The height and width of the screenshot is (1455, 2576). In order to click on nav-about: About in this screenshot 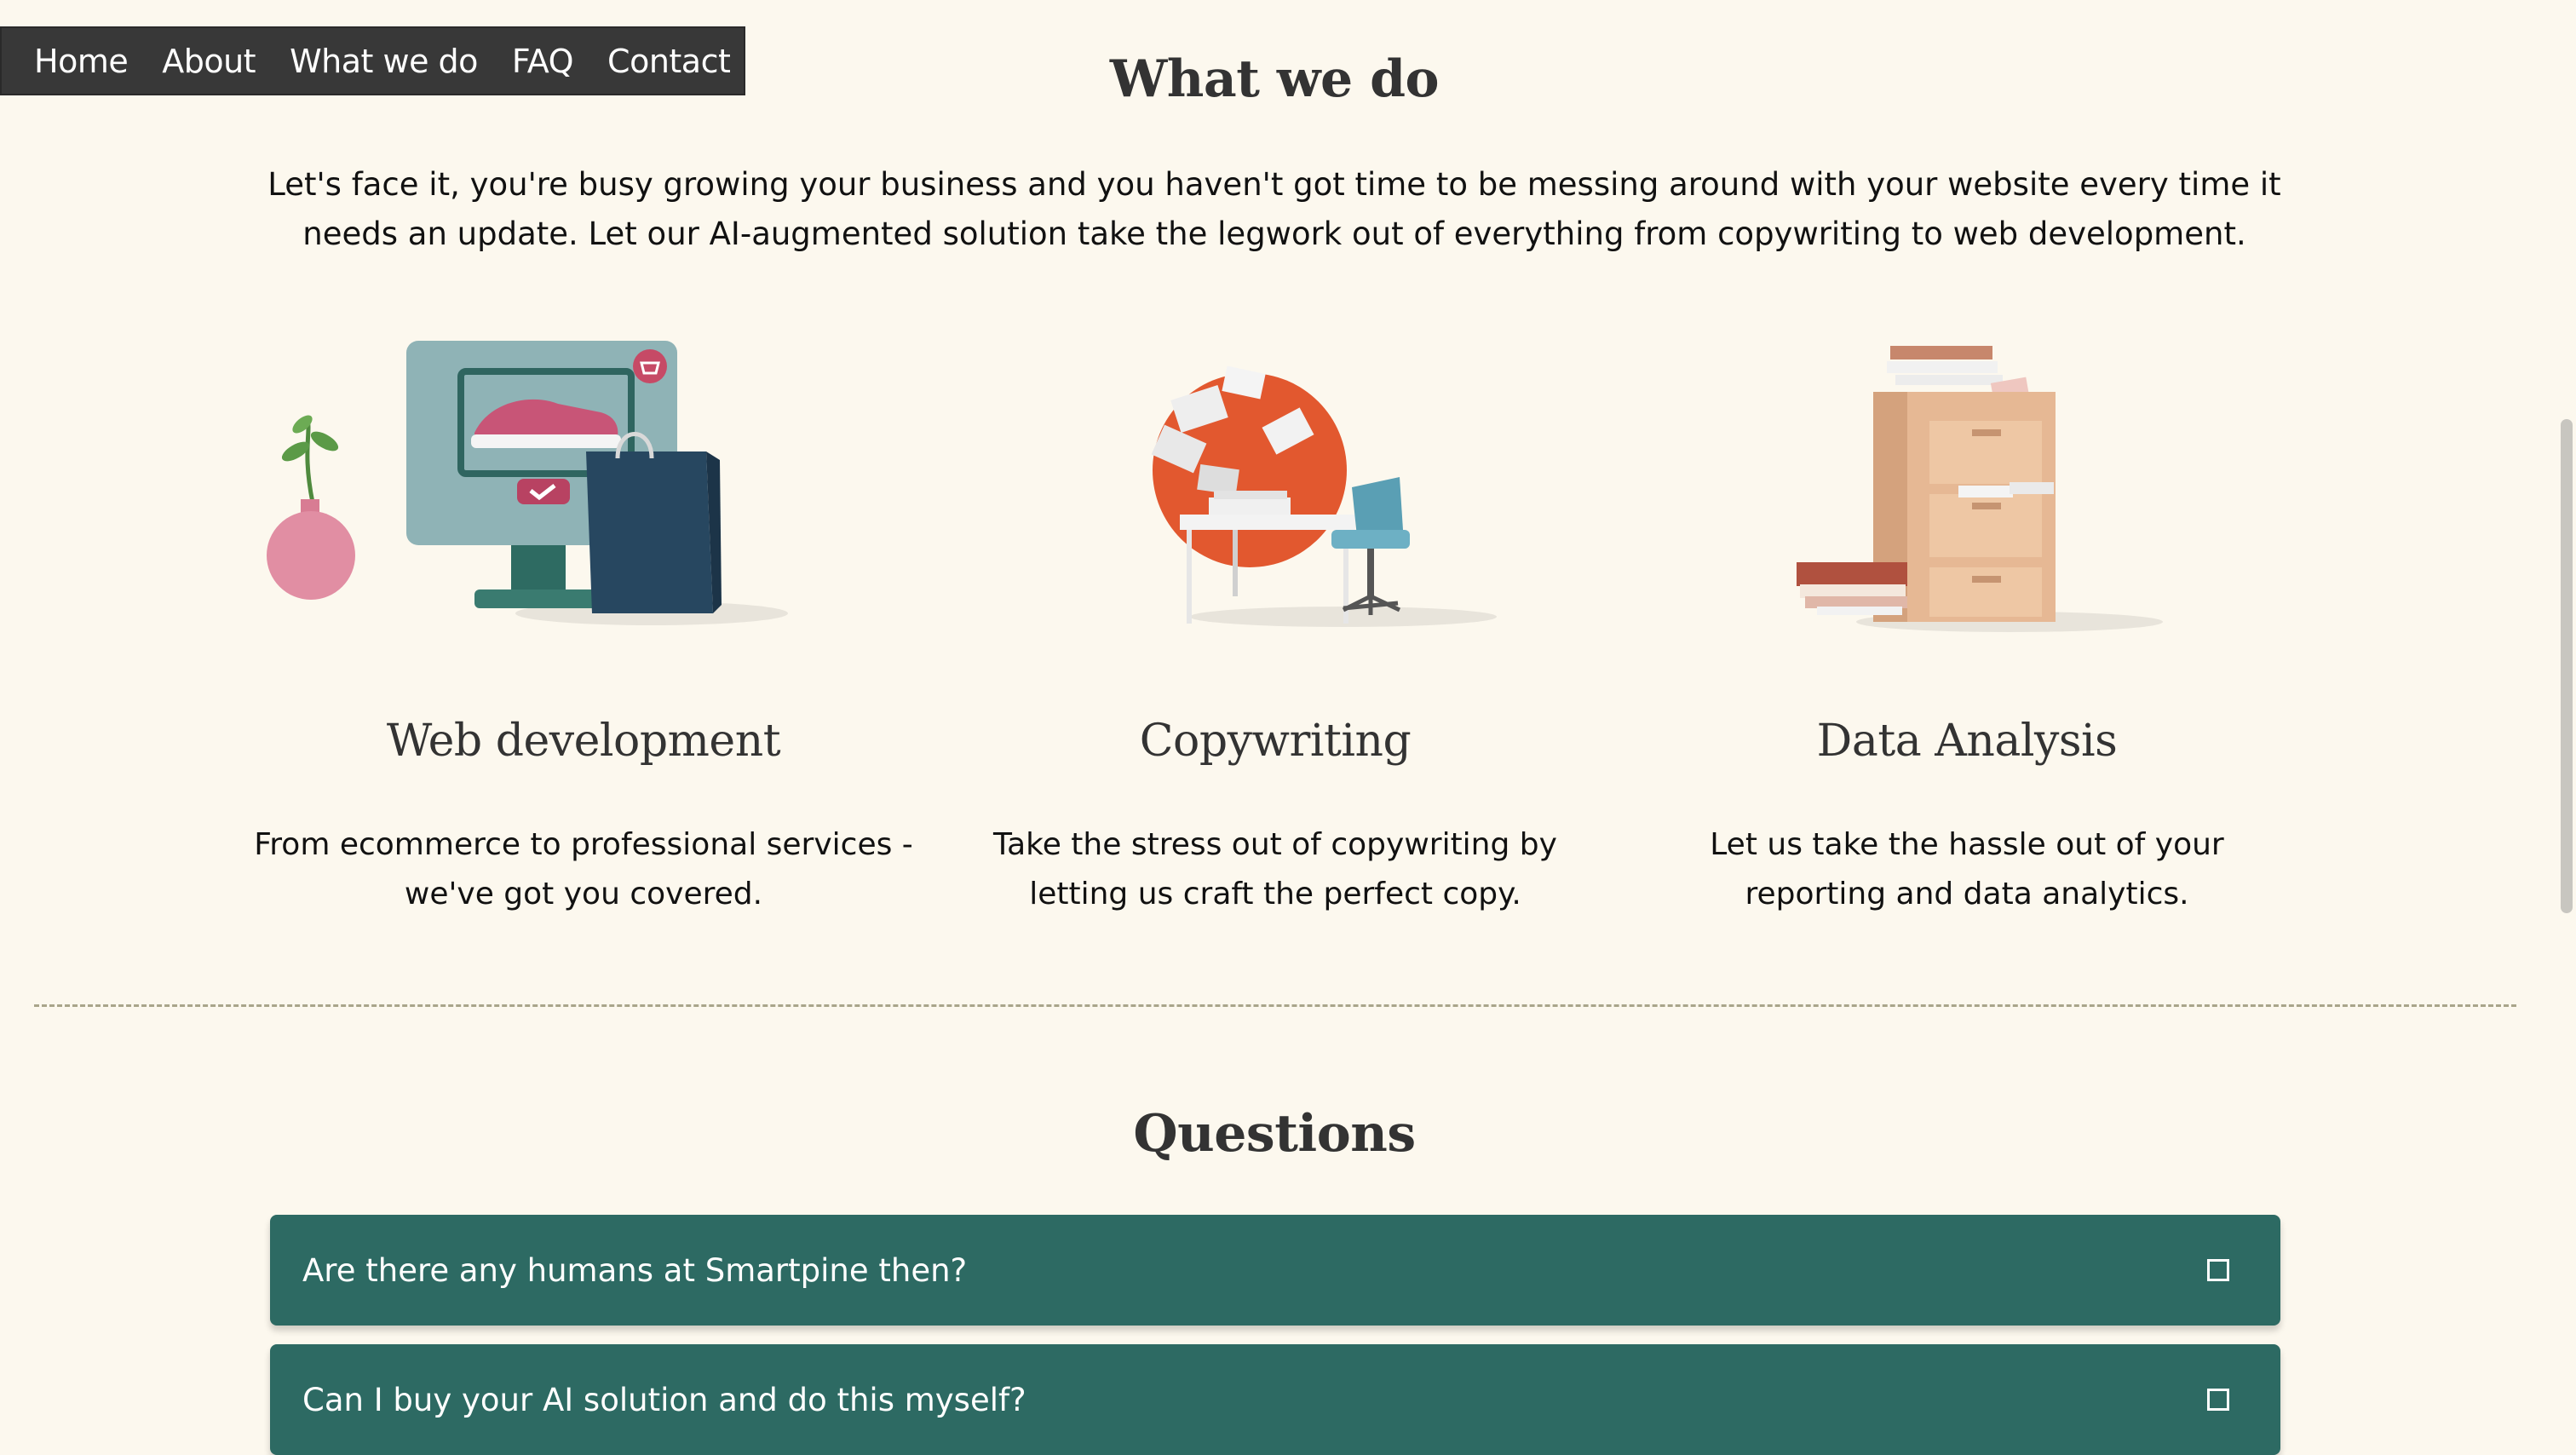, I will do `click(209, 62)`.